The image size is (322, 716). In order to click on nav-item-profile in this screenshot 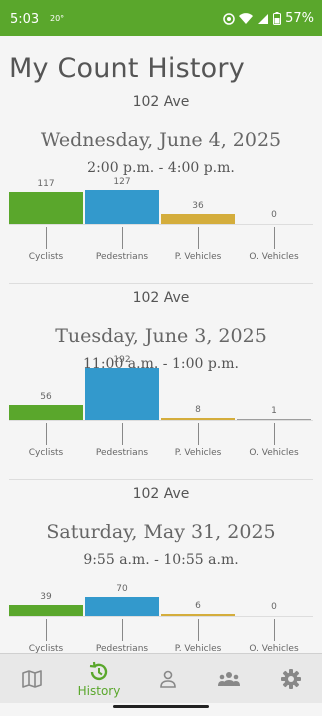, I will do `click(168, 679)`.